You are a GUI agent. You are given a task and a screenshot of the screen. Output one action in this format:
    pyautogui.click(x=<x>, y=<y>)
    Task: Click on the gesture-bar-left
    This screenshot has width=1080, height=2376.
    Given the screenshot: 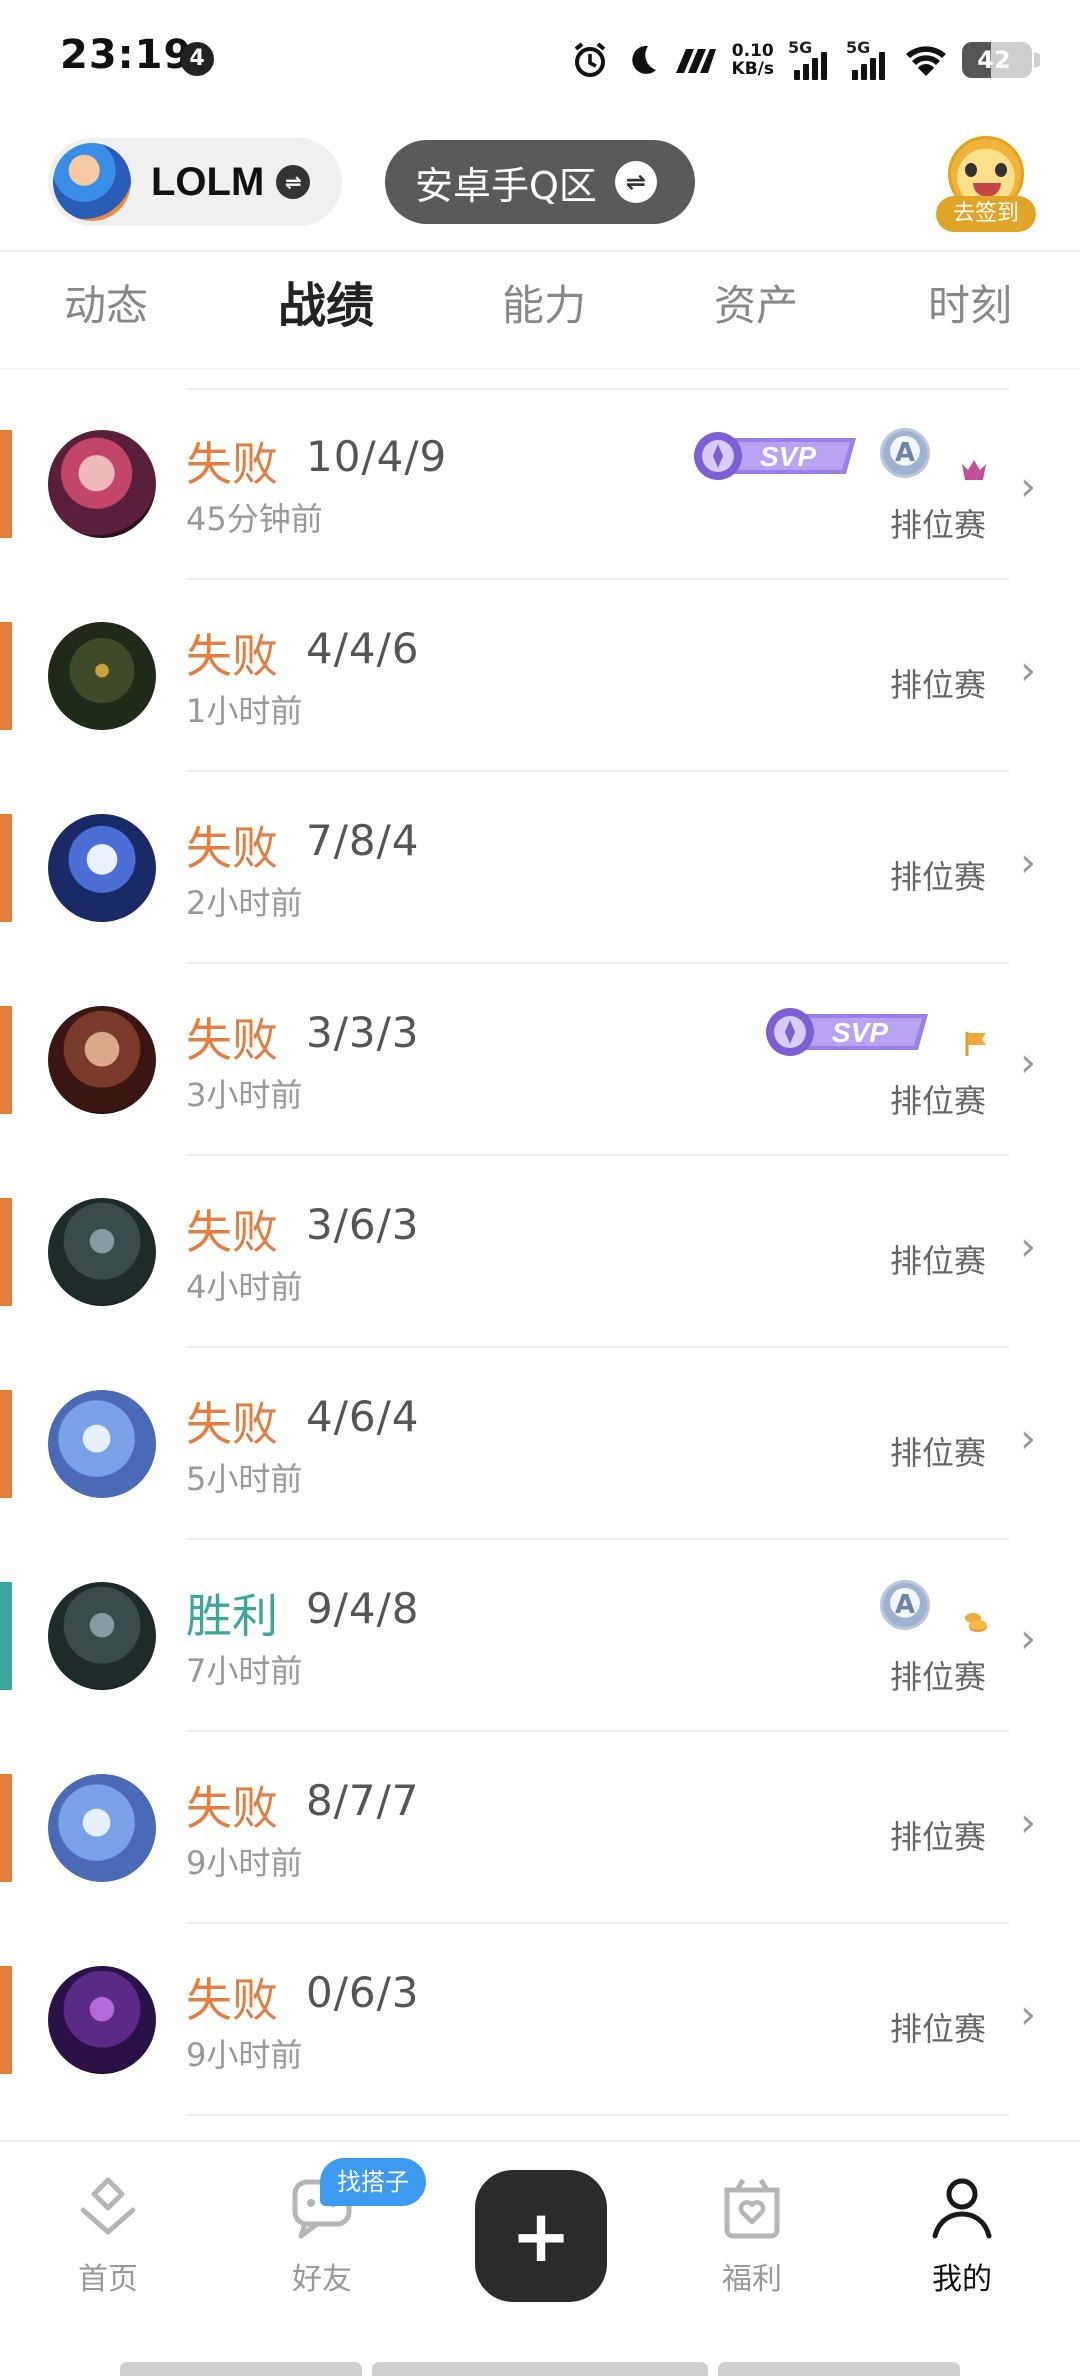 What is the action you would take?
    pyautogui.click(x=241, y=2369)
    